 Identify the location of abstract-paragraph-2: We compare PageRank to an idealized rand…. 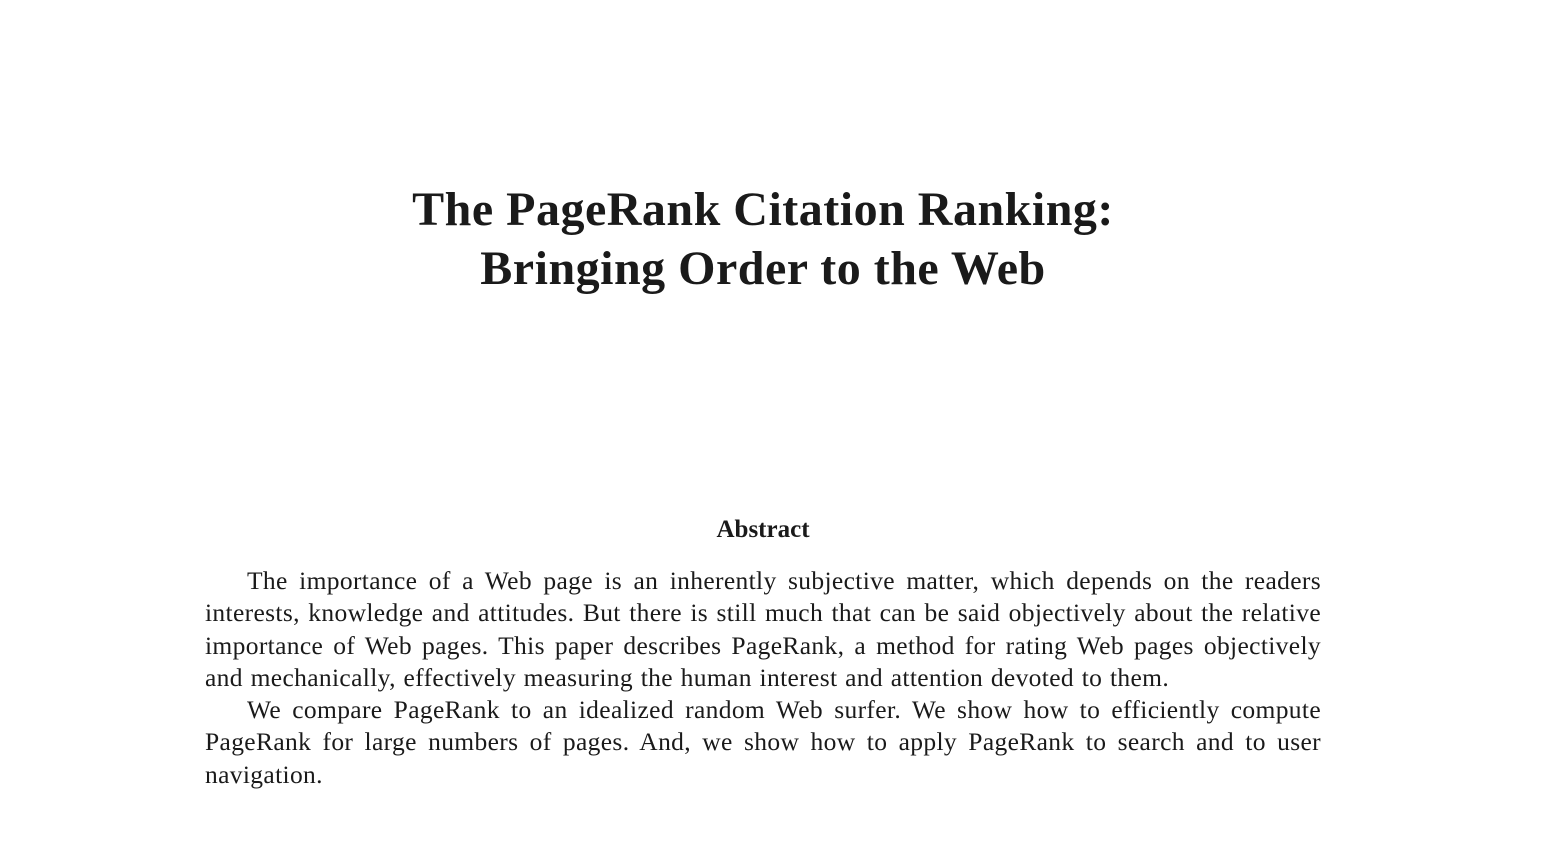
(763, 742).